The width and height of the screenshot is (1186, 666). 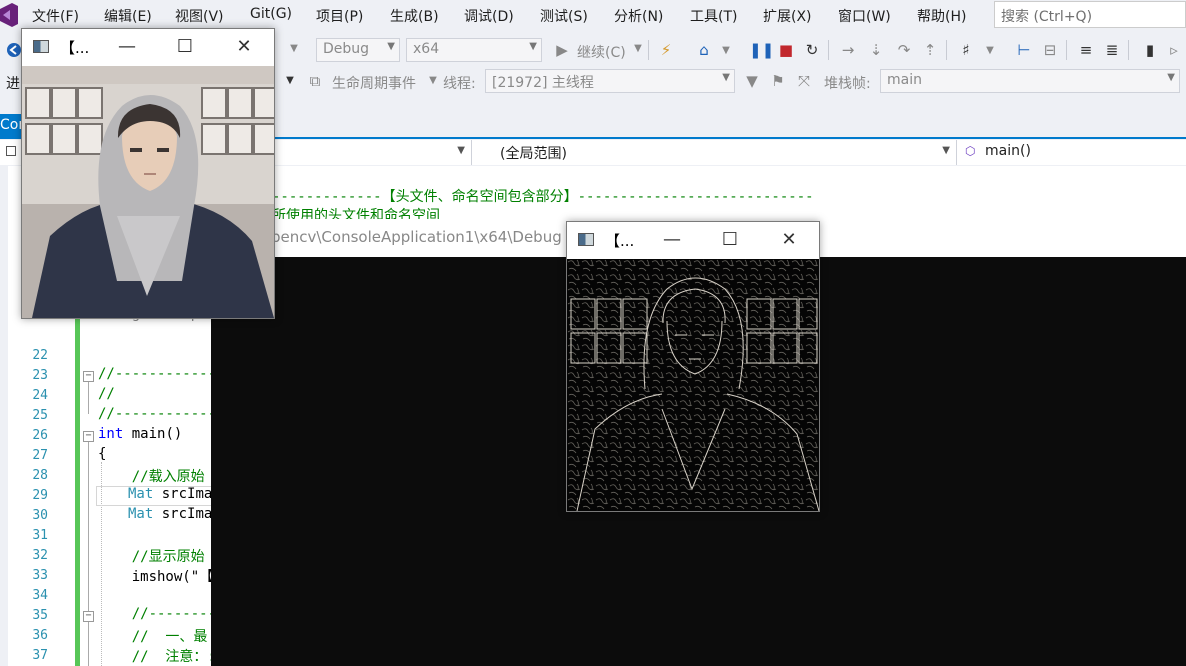 I want to click on continue-play-icon: ▶, so click(x=562, y=50).